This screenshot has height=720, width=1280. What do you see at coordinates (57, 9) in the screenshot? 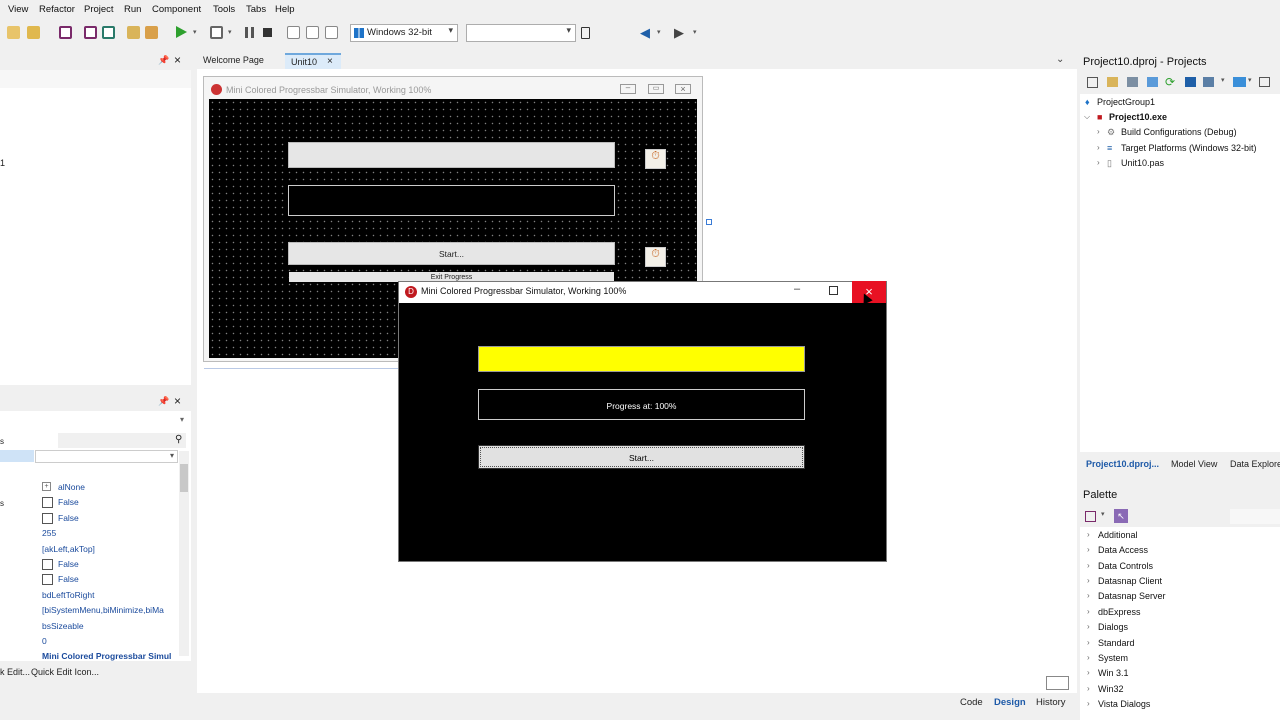
I see `menu-refactor: Refactor` at bounding box center [57, 9].